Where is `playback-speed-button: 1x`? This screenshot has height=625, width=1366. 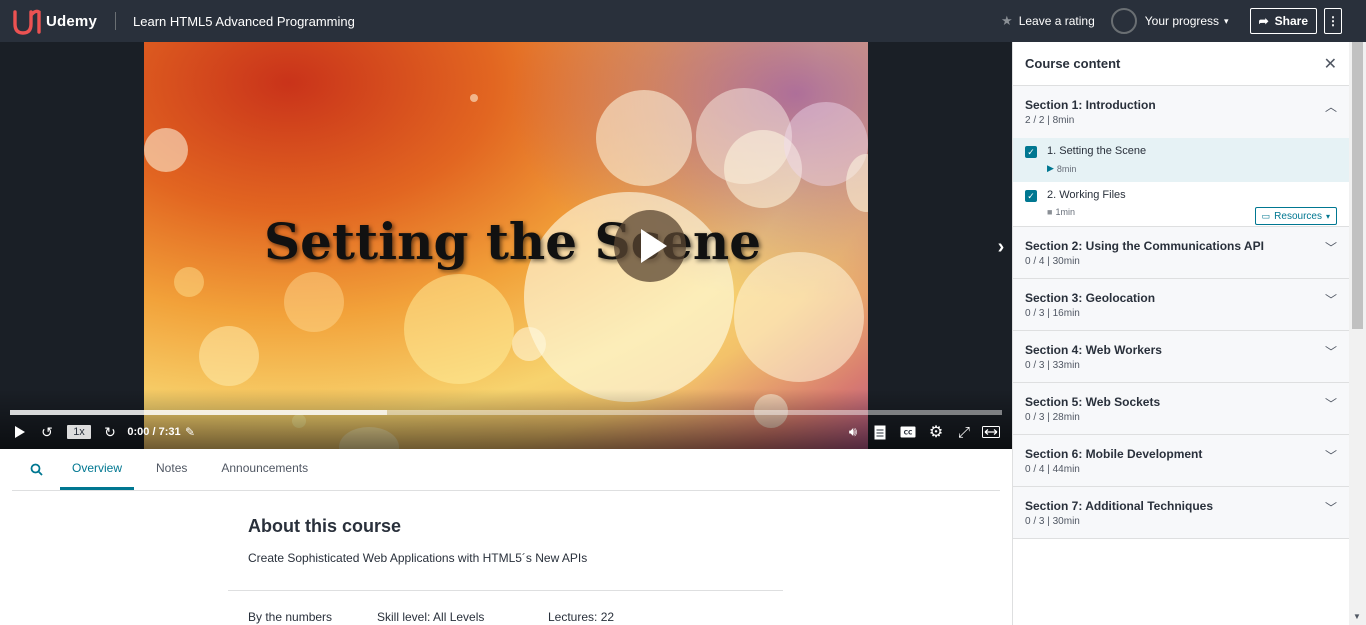 playback-speed-button: 1x is located at coordinates (79, 432).